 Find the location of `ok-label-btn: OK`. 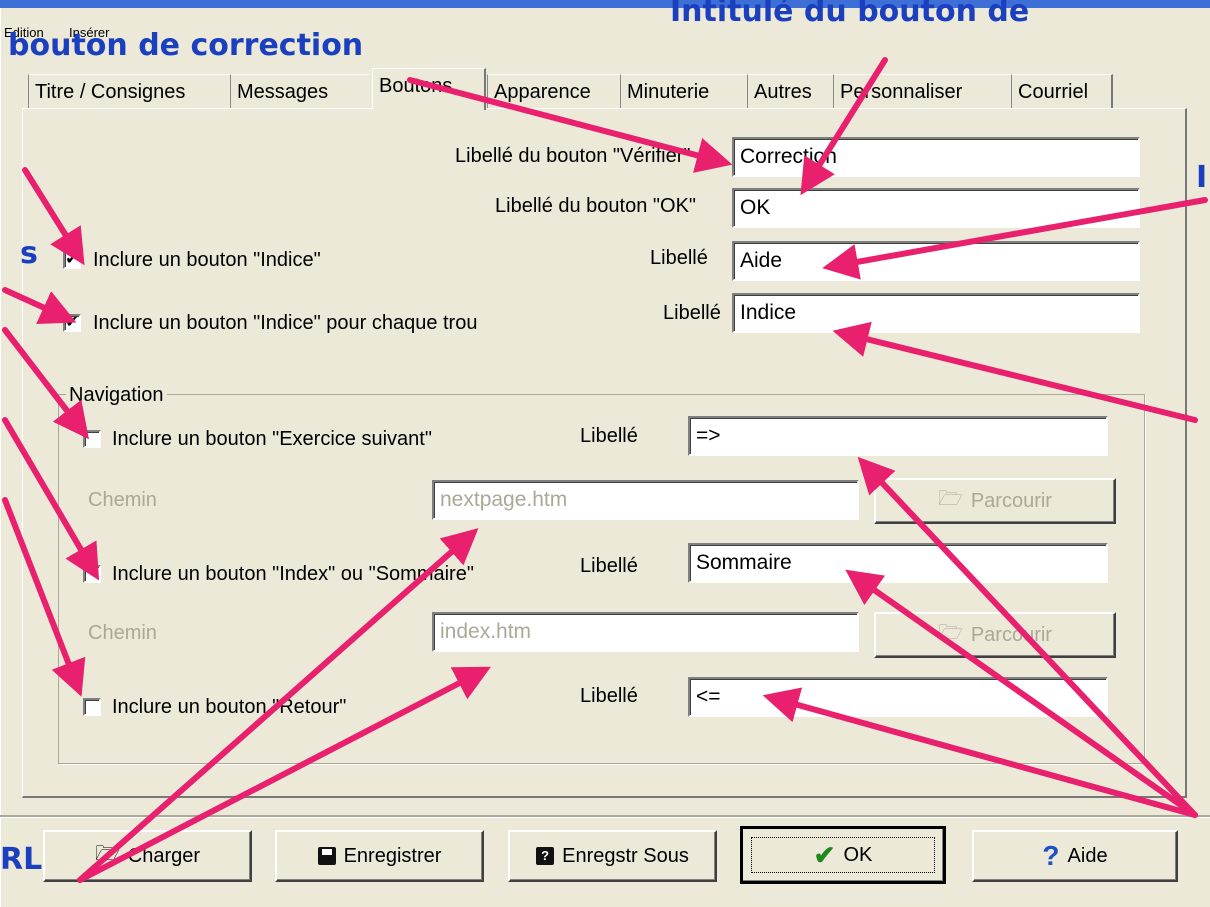

ok-label-btn: OK is located at coordinates (858, 854).